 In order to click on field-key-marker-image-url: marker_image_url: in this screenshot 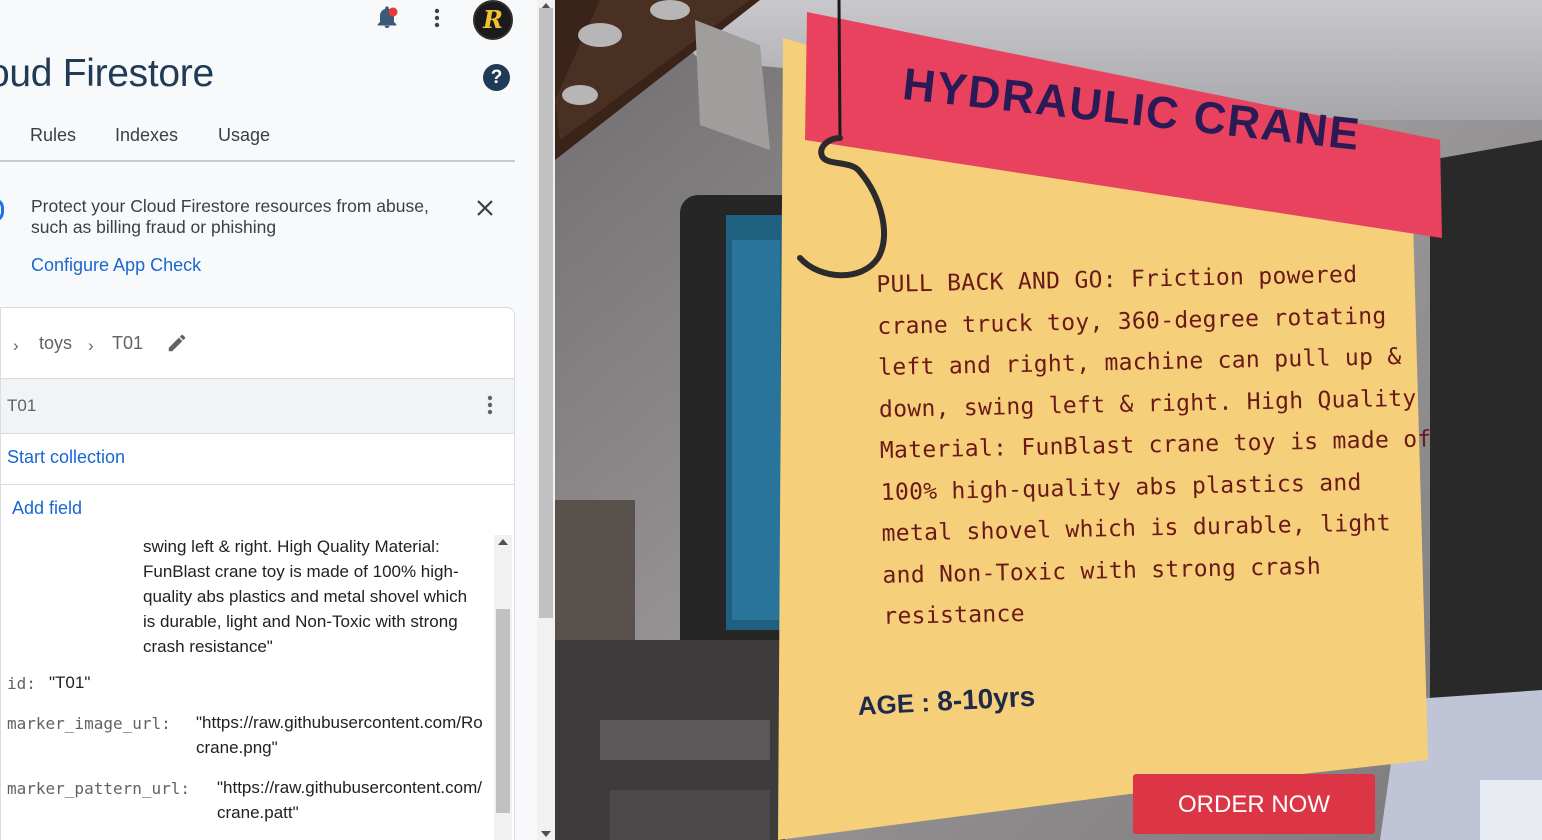, I will do `click(89, 723)`.